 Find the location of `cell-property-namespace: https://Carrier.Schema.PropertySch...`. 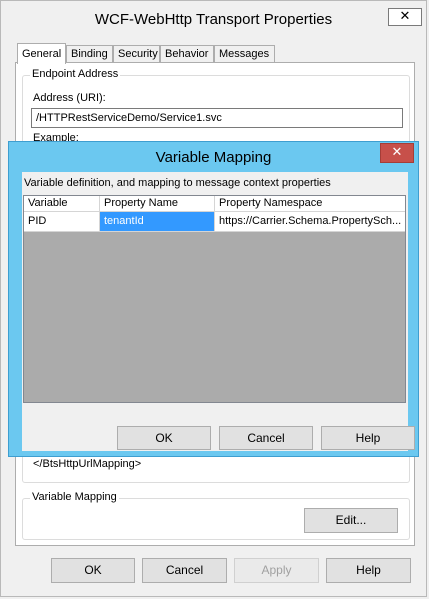

cell-property-namespace: https://Carrier.Schema.PropertySch... is located at coordinates (310, 221).